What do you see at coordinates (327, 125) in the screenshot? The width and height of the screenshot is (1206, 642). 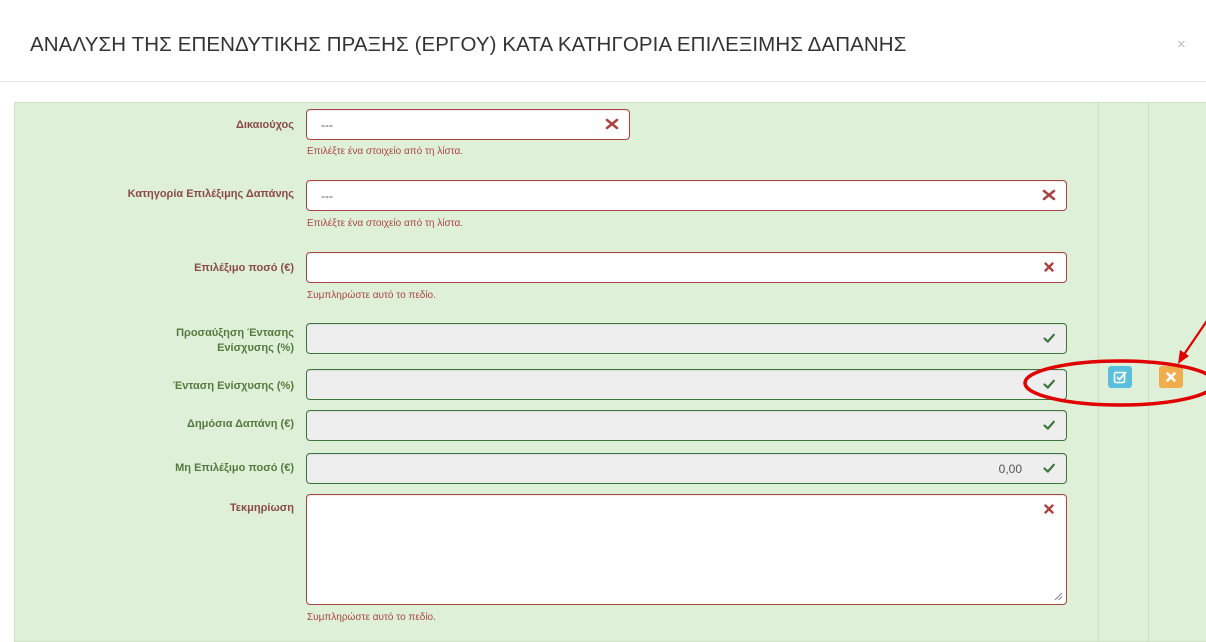 I see `beneficiary-value: ---` at bounding box center [327, 125].